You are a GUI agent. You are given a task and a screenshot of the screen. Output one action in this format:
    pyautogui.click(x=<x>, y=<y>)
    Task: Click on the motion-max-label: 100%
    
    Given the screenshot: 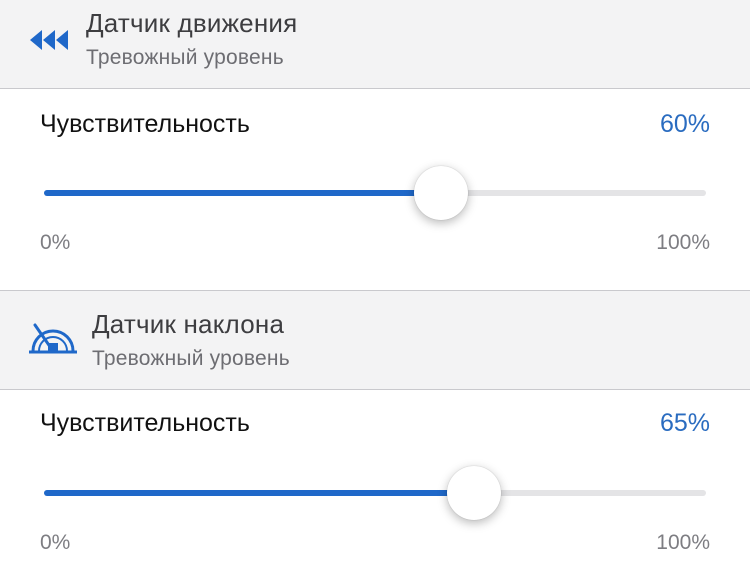 What is the action you would take?
    pyautogui.click(x=683, y=242)
    